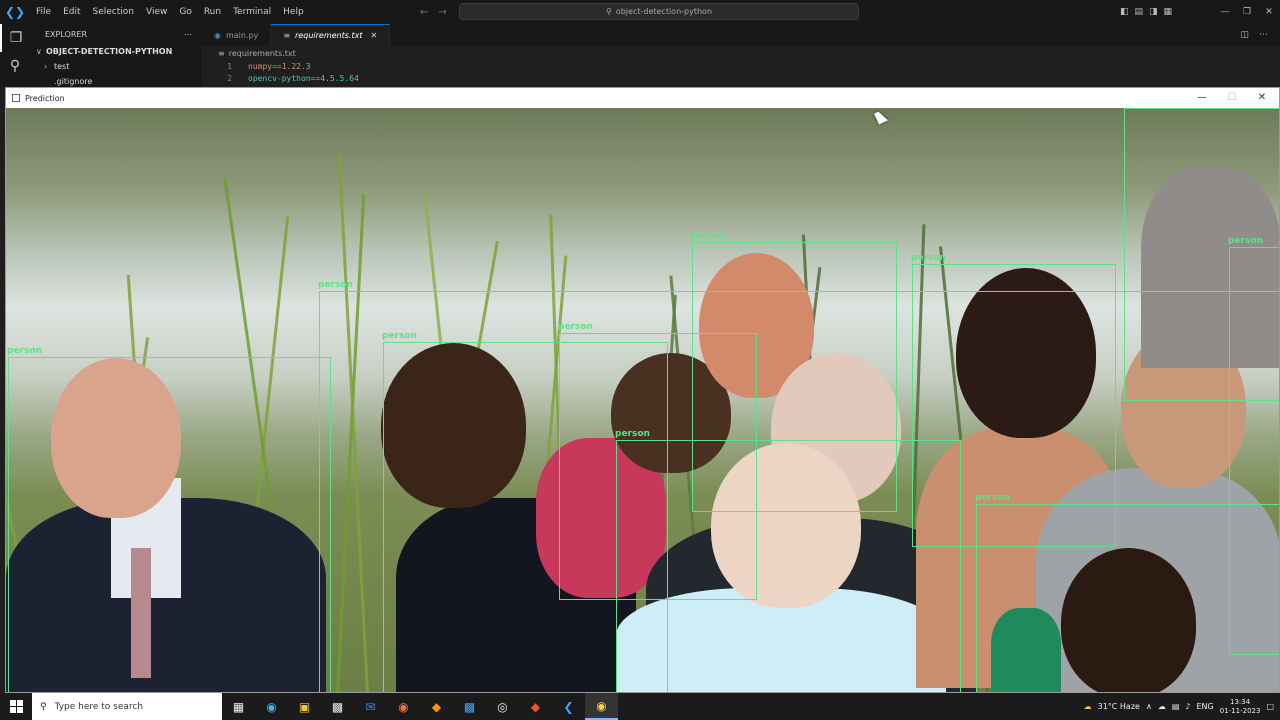 The height and width of the screenshot is (720, 1280). Describe the element at coordinates (568, 706) in the screenshot. I see `vscode-taskbar-icon: ❮` at that location.